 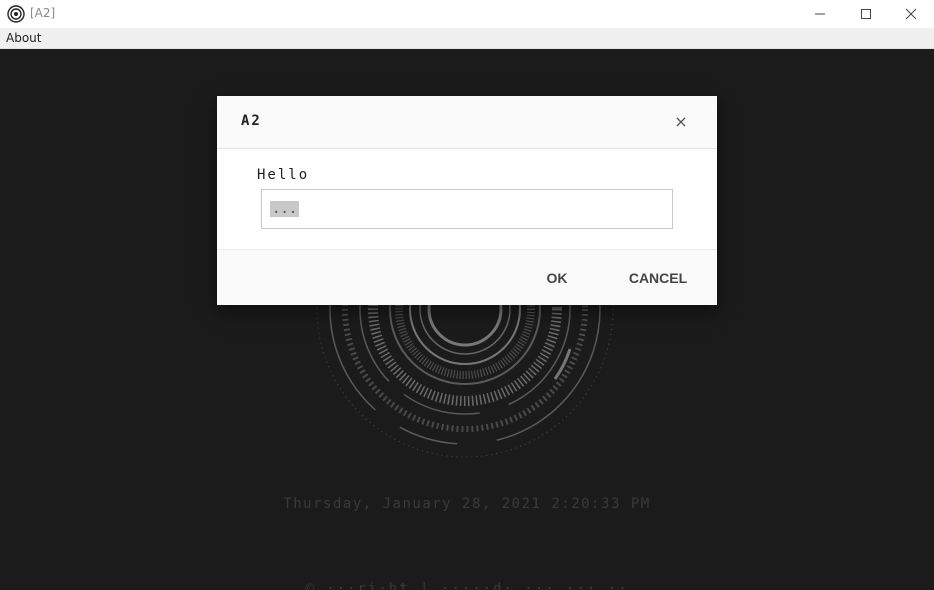 What do you see at coordinates (467, 122) in the screenshot?
I see `dialog-header: A2 ×` at bounding box center [467, 122].